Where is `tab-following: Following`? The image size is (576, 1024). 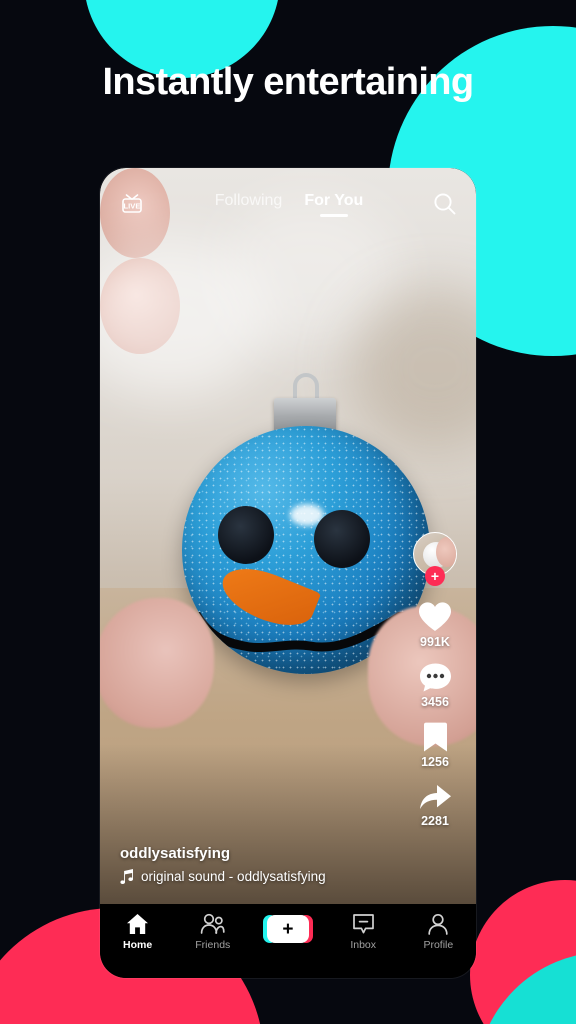
tab-following: Following is located at coordinates (249, 204).